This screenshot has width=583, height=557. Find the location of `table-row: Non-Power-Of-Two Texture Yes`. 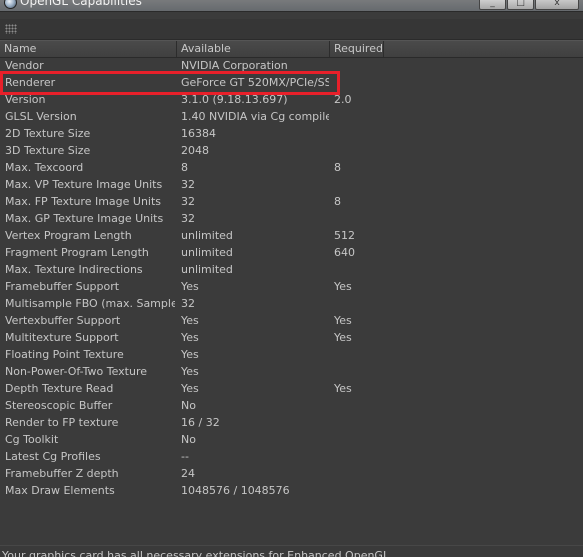

table-row: Non-Power-Of-Two Texture Yes is located at coordinates (291, 371).